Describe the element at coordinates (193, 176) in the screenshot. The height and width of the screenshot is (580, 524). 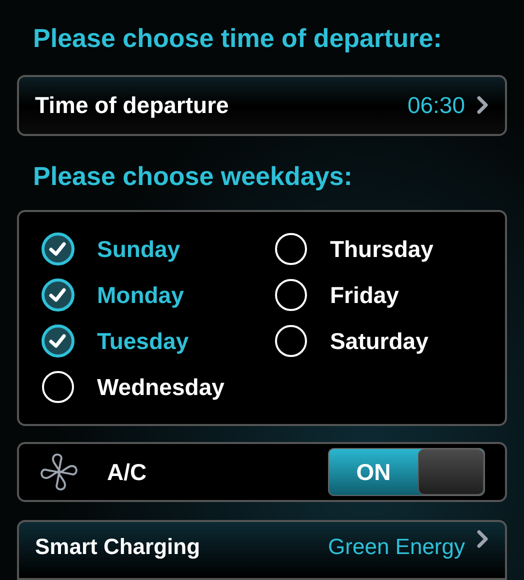
I see `section-heading: Please choose weekdays:` at that location.